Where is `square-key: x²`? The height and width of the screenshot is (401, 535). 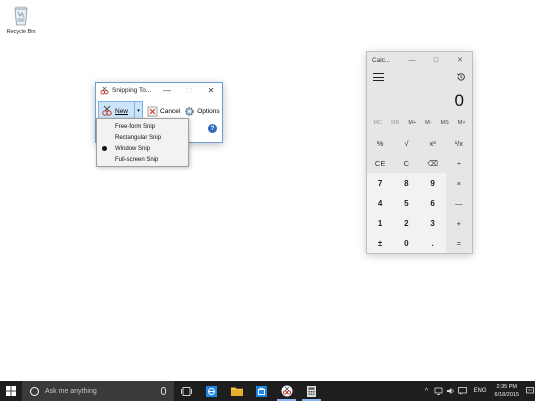
square-key: x² is located at coordinates (433, 143).